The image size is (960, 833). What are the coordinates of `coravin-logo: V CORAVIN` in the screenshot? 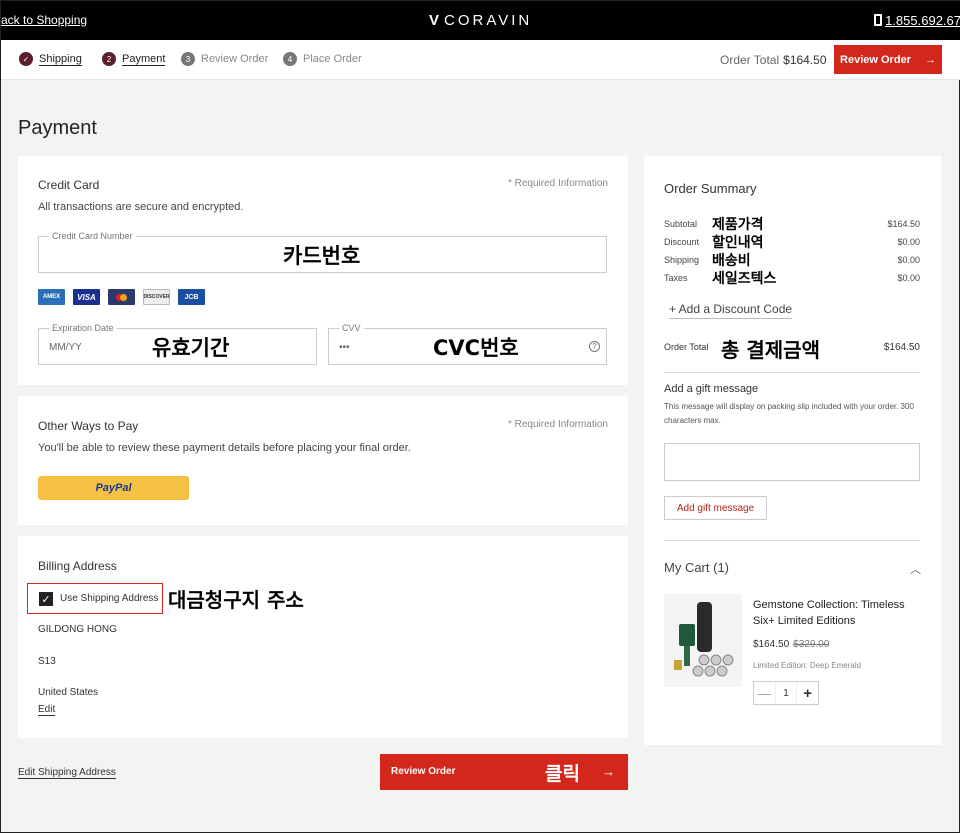 It's located at (480, 20).